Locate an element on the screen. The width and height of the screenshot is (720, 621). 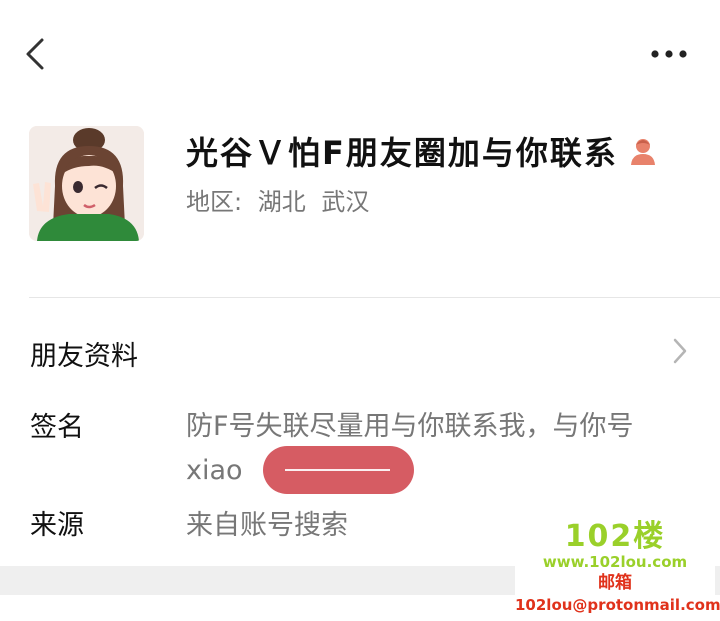
female-gender-icon is located at coordinates (643, 151).